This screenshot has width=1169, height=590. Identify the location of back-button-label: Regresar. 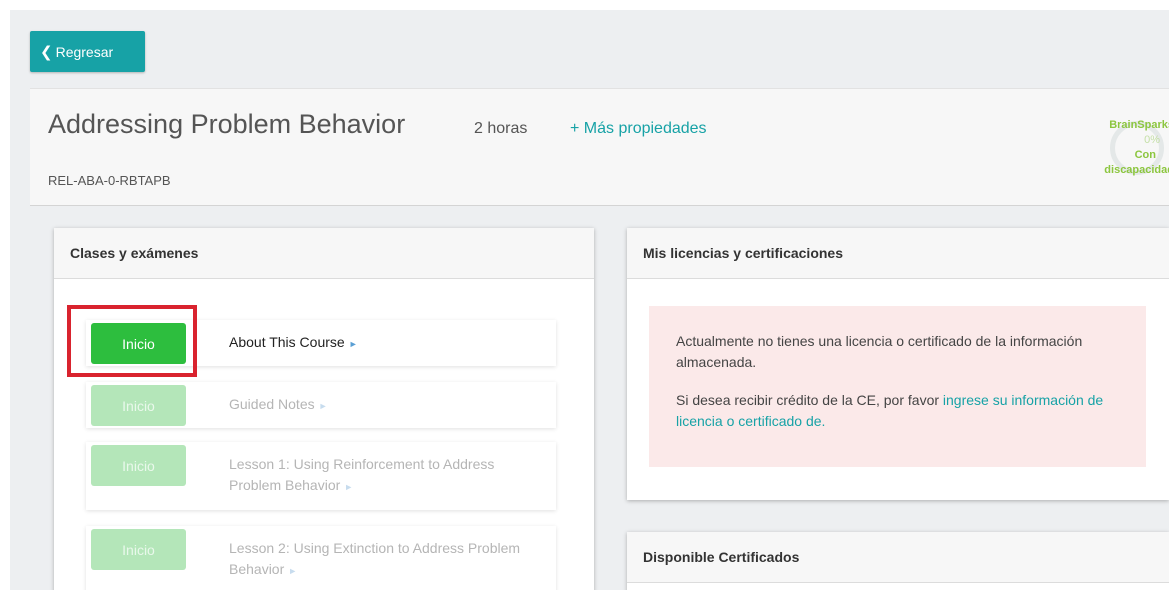
(84, 51).